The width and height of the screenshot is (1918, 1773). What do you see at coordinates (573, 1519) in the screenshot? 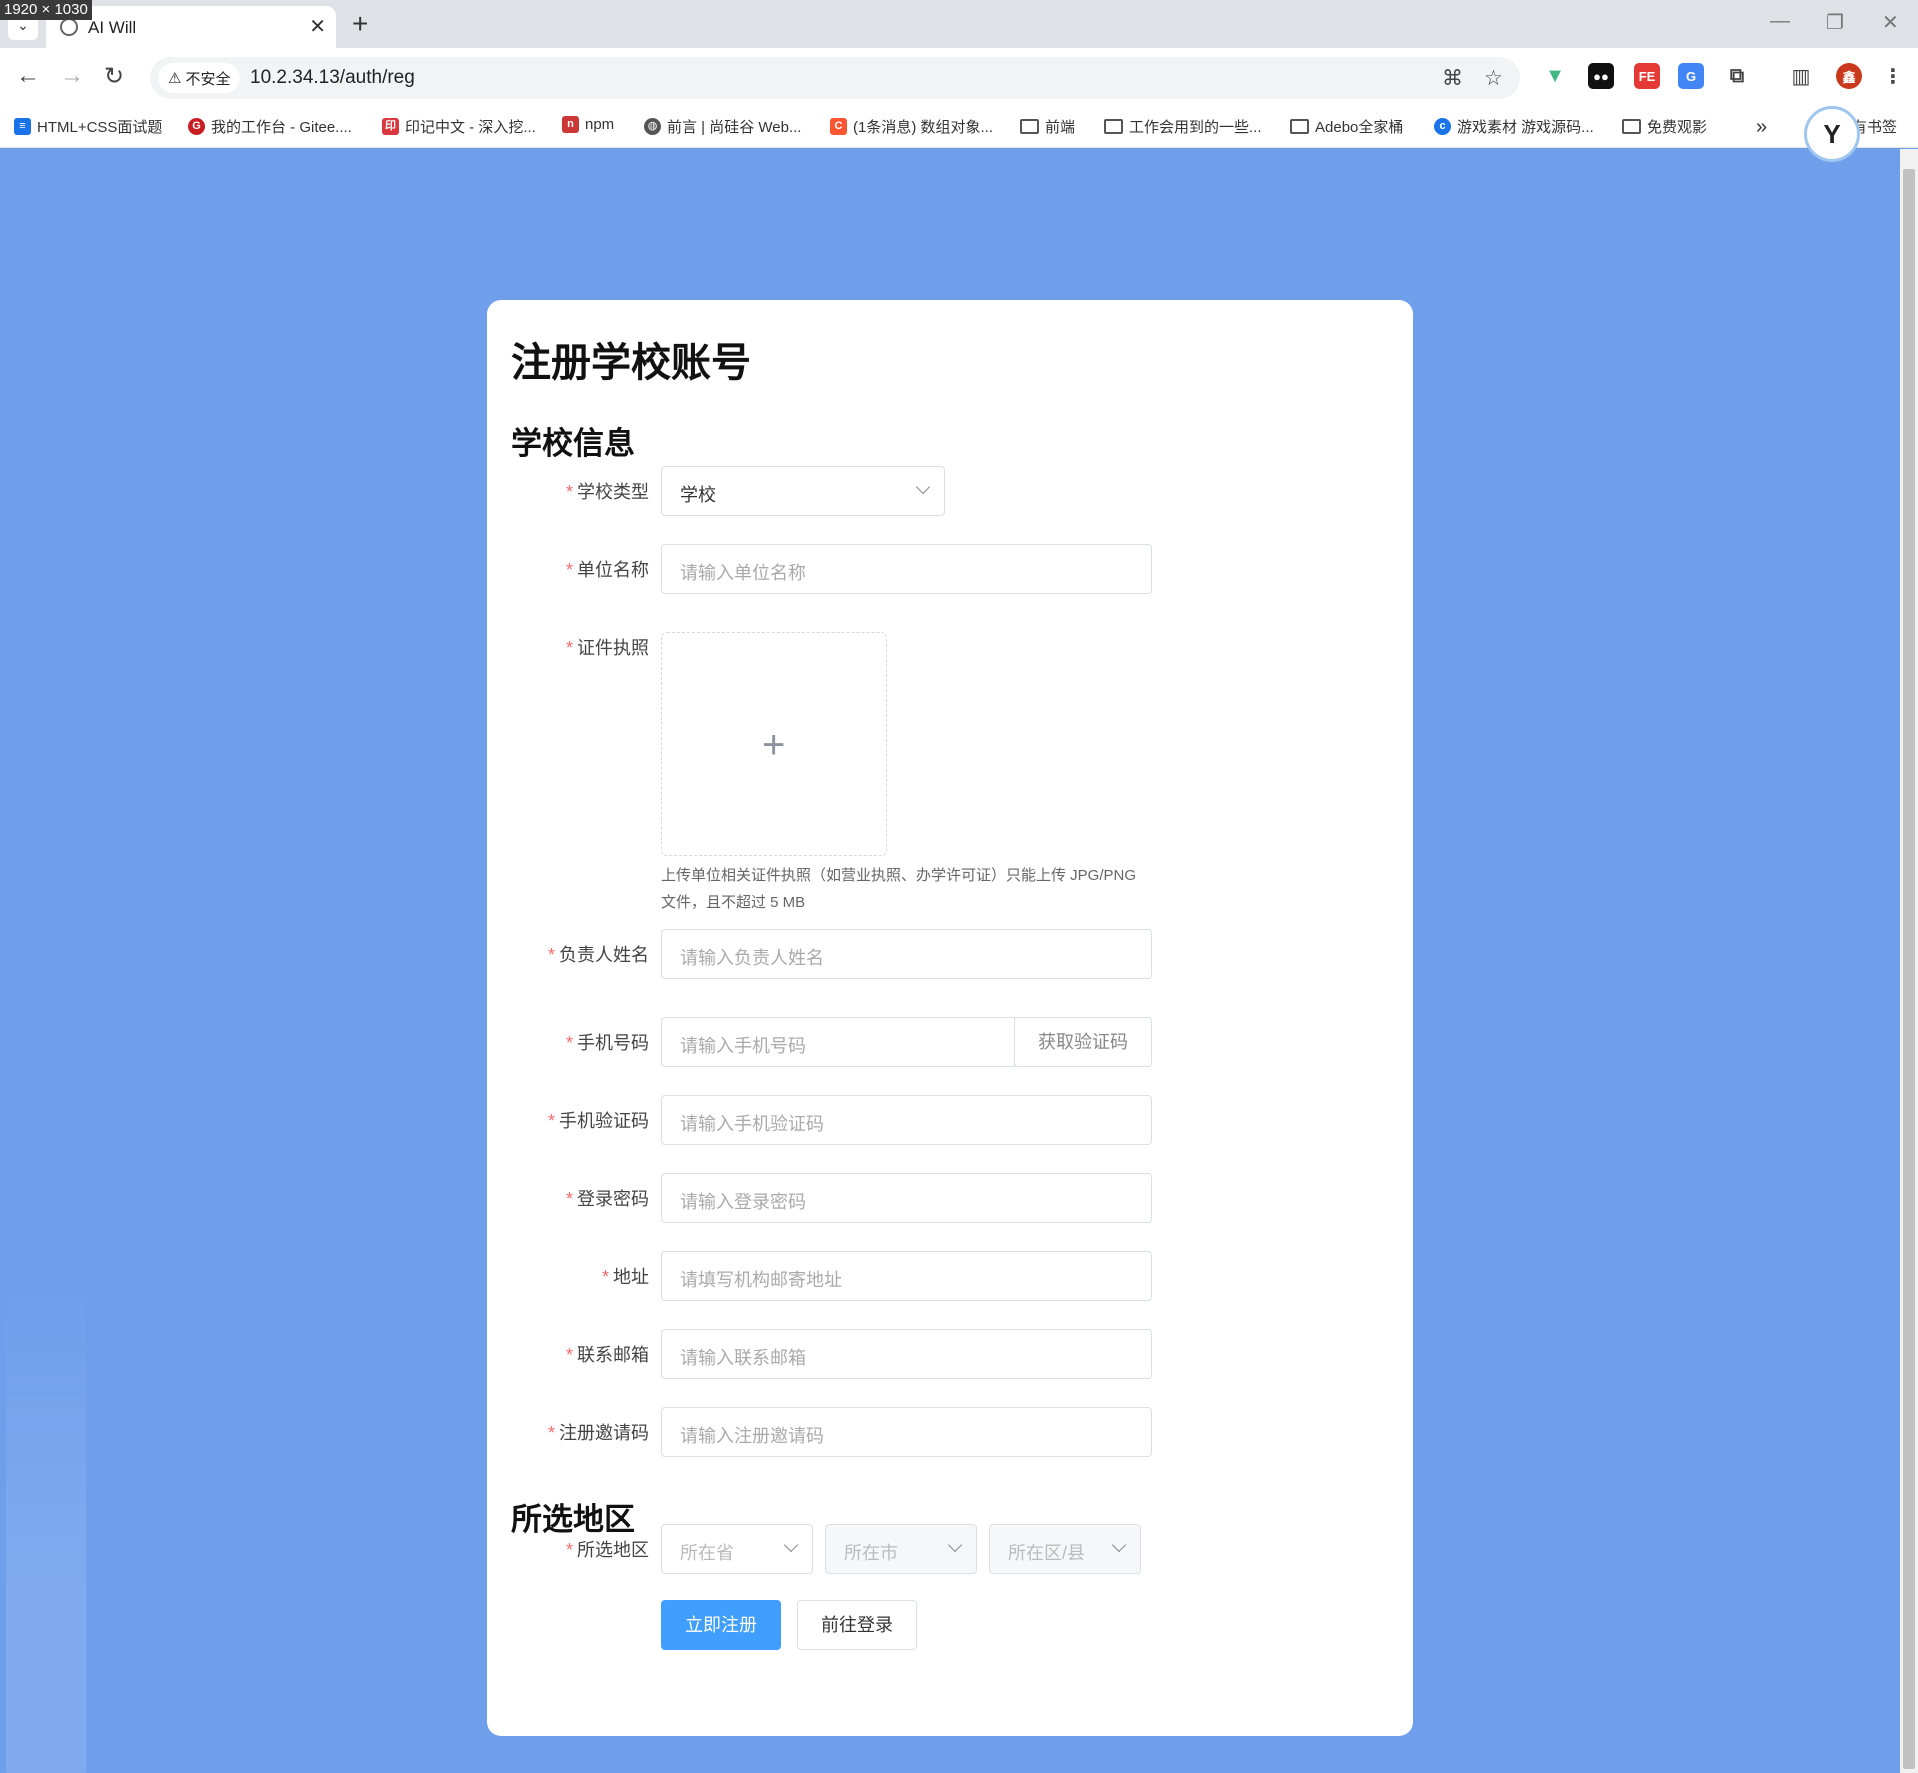
I see `section-title-region: 所选地区` at bounding box center [573, 1519].